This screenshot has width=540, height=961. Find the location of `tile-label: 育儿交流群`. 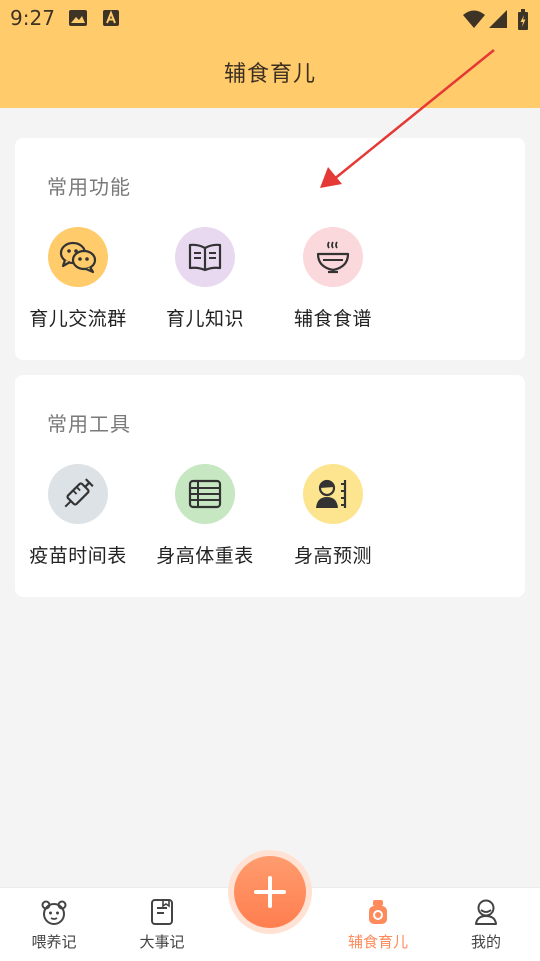

tile-label: 育儿交流群 is located at coordinates (78, 319).